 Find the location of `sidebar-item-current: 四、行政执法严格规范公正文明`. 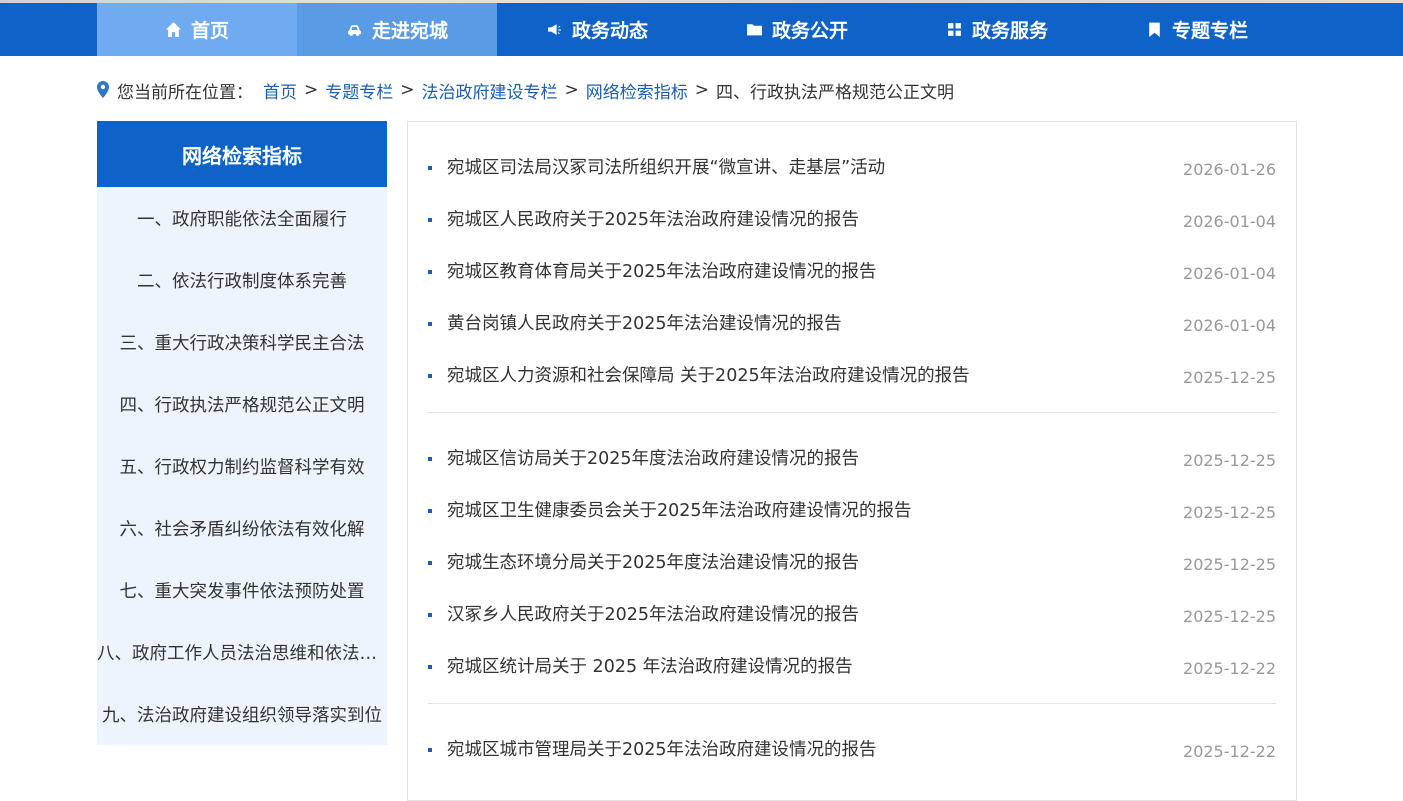

sidebar-item-current: 四、行政执法严格规范公正文明 is located at coordinates (242, 404).